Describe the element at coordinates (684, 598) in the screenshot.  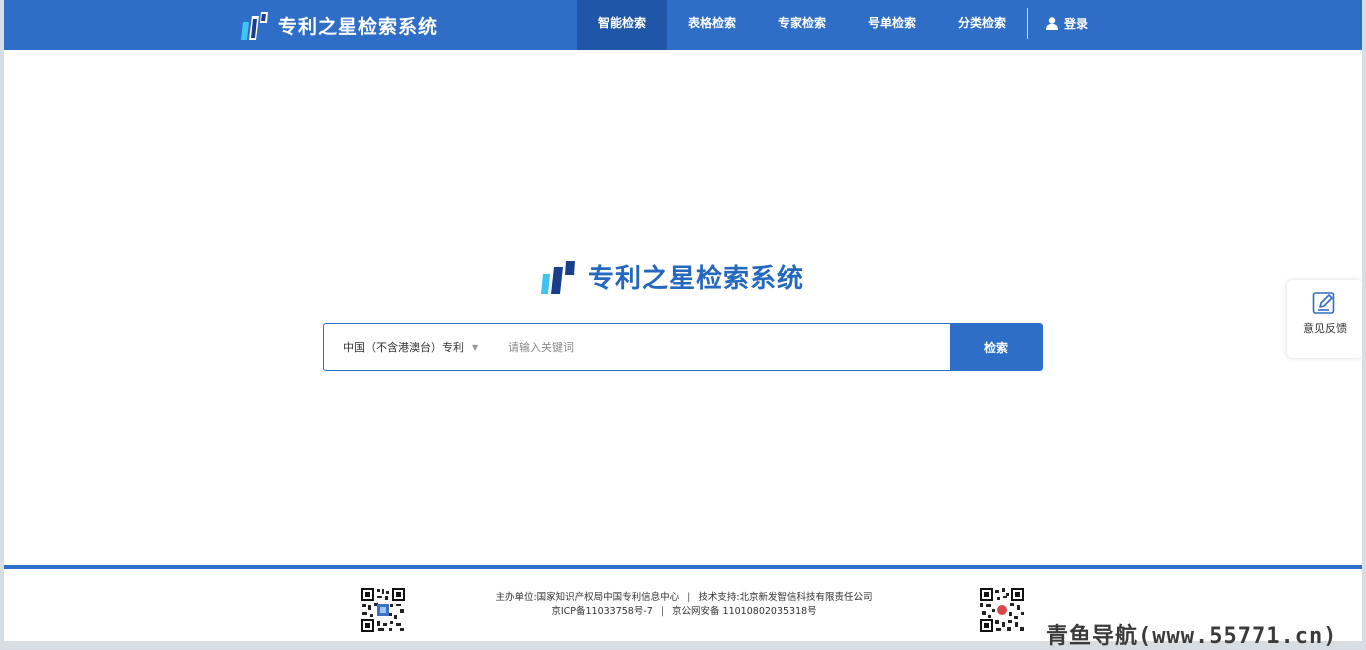
I see `footer-line-1: 主办单位:国家知识产权局中国专利信息中心 | 技术支持:北京新发智信科技有限责任公司` at that location.